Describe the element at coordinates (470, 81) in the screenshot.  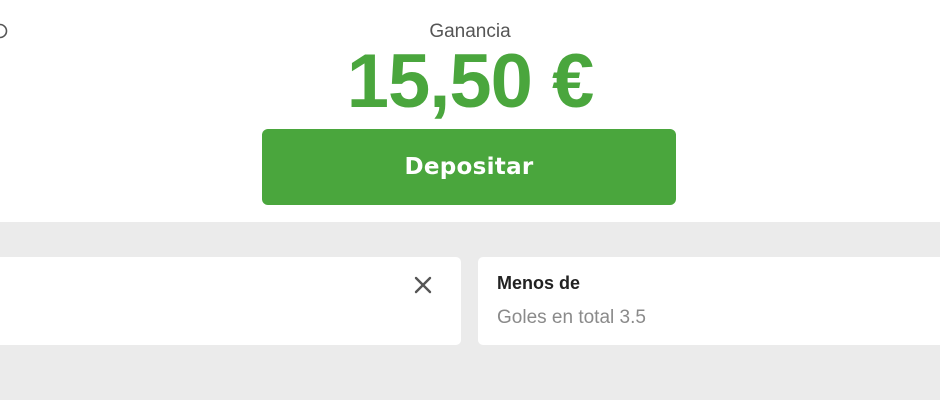
I see `gain-amount: 15,50 €` at that location.